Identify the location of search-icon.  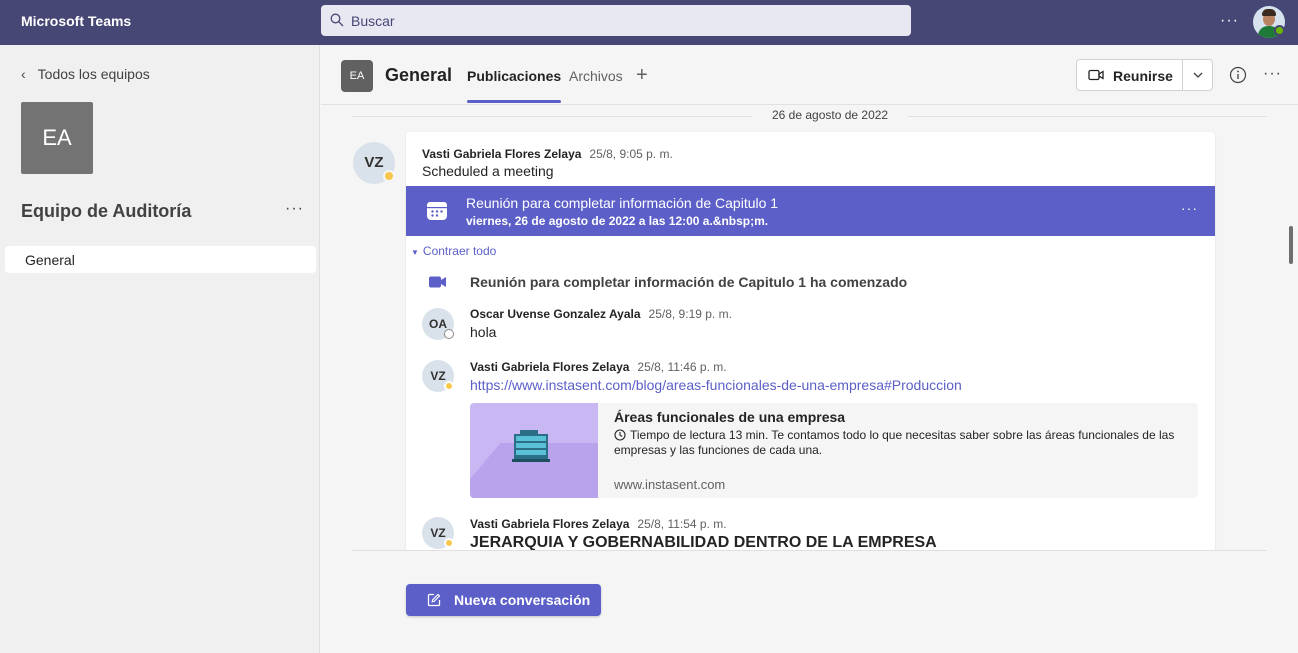
(337, 20).